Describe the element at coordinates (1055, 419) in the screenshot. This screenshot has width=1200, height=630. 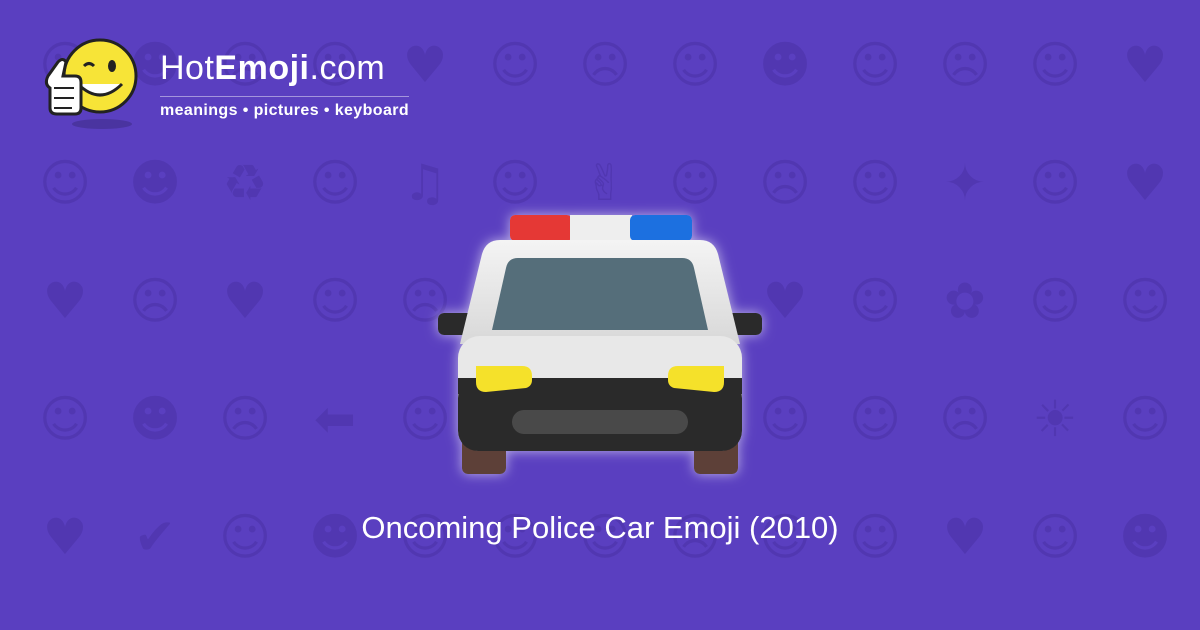
I see `background-emoji-icon: ☀` at that location.